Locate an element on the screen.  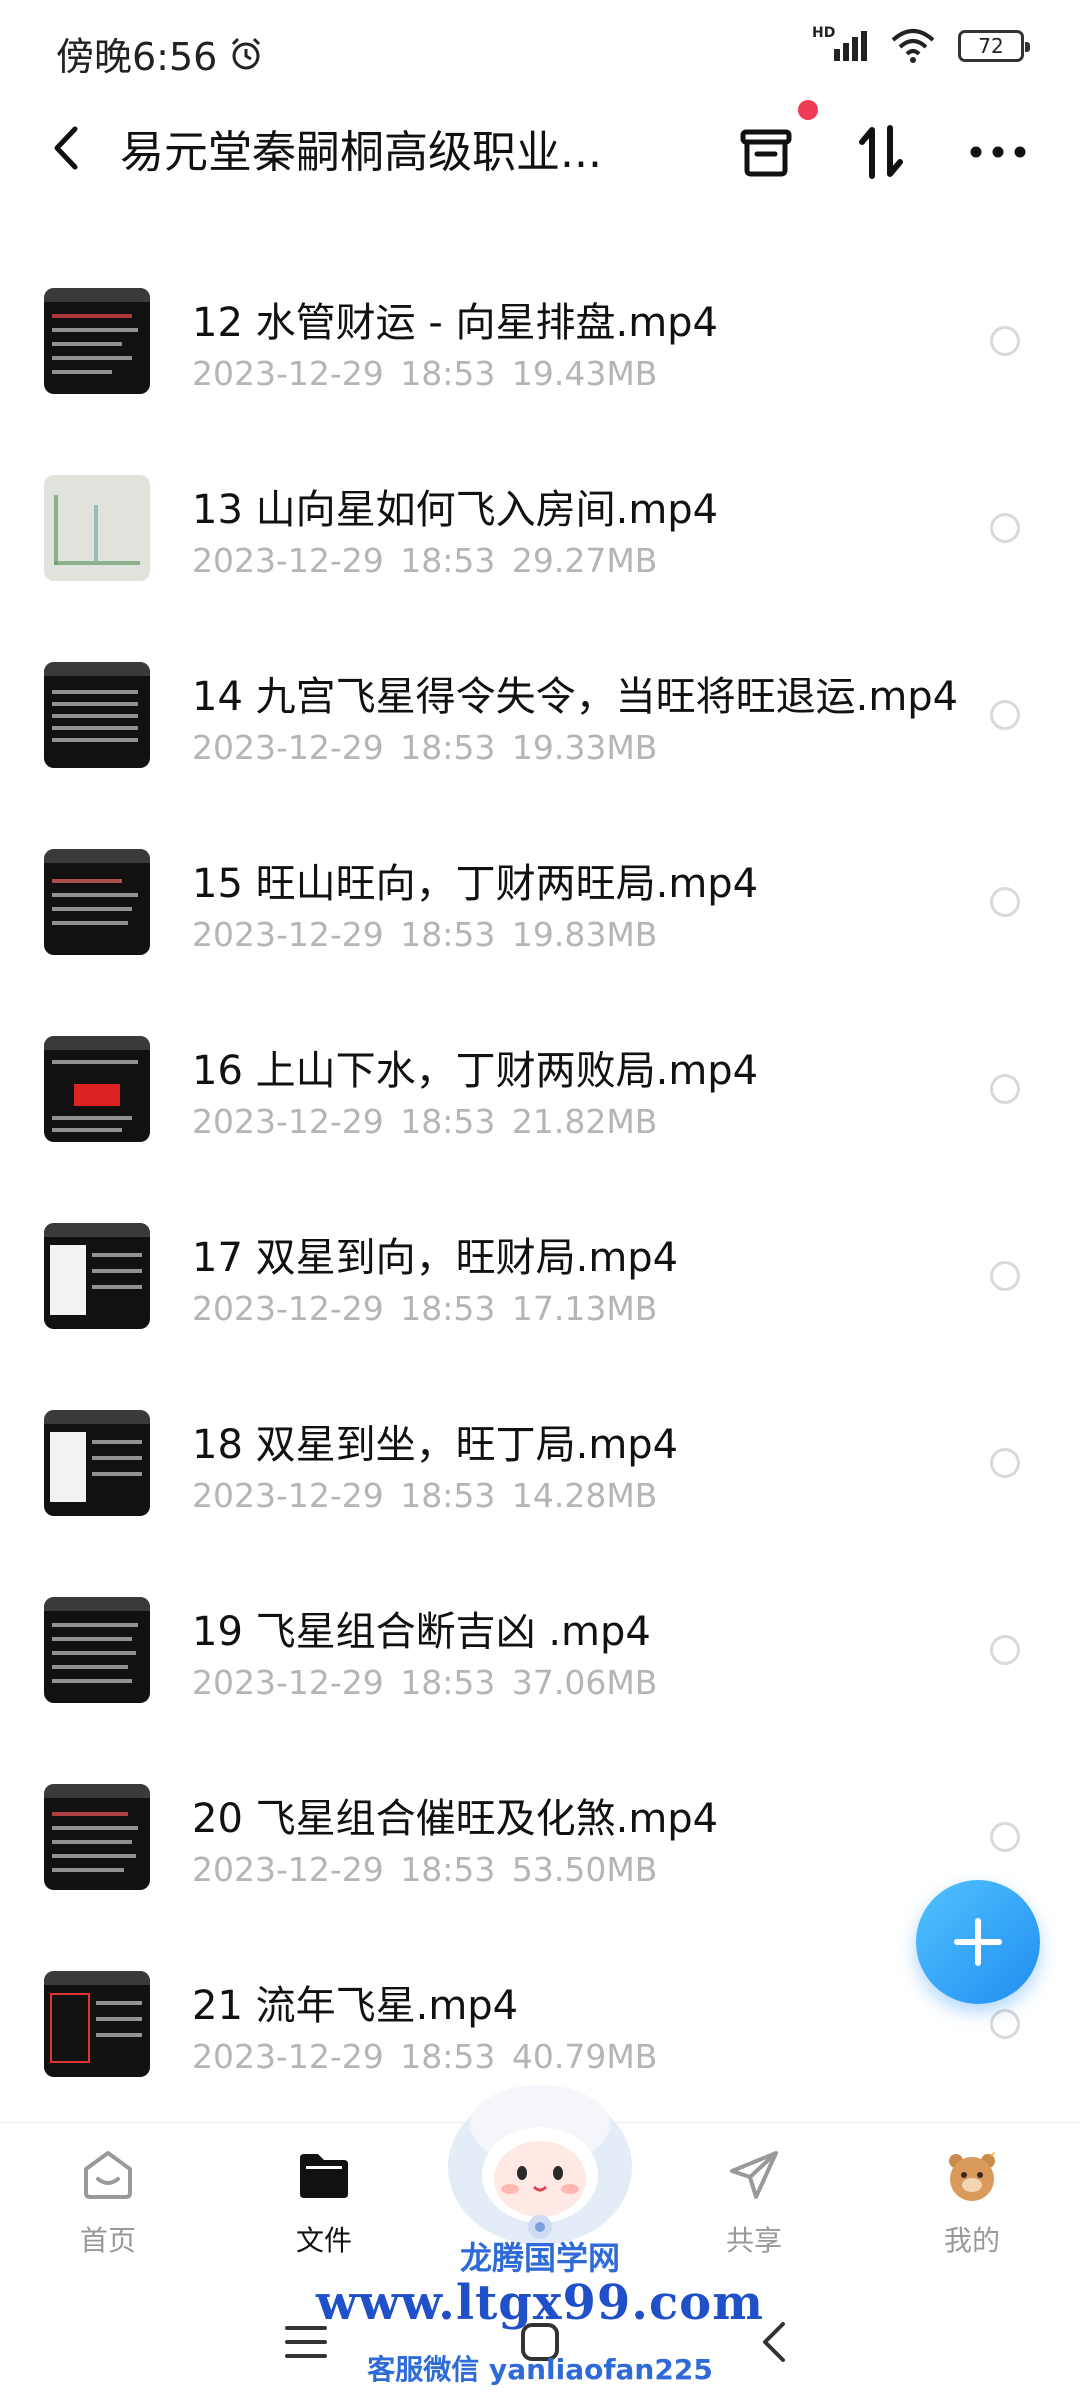
transfer-list-button is located at coordinates (766, 152).